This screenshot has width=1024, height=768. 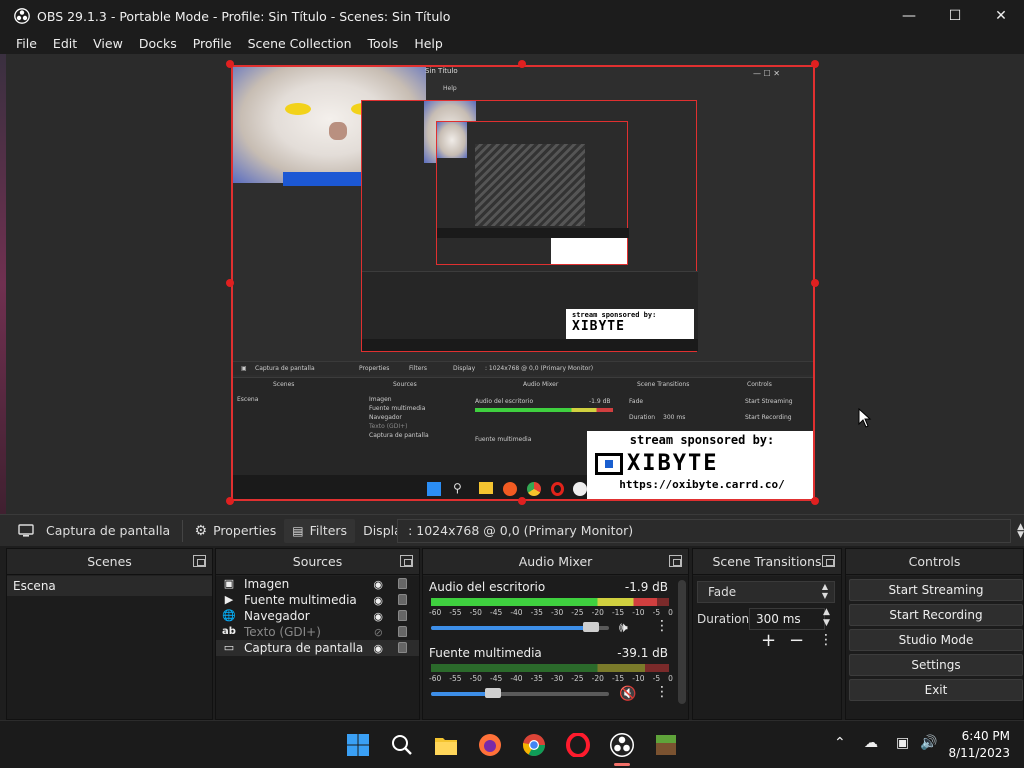 What do you see at coordinates (109, 586) in the screenshot?
I see `scene-item: Escena` at bounding box center [109, 586].